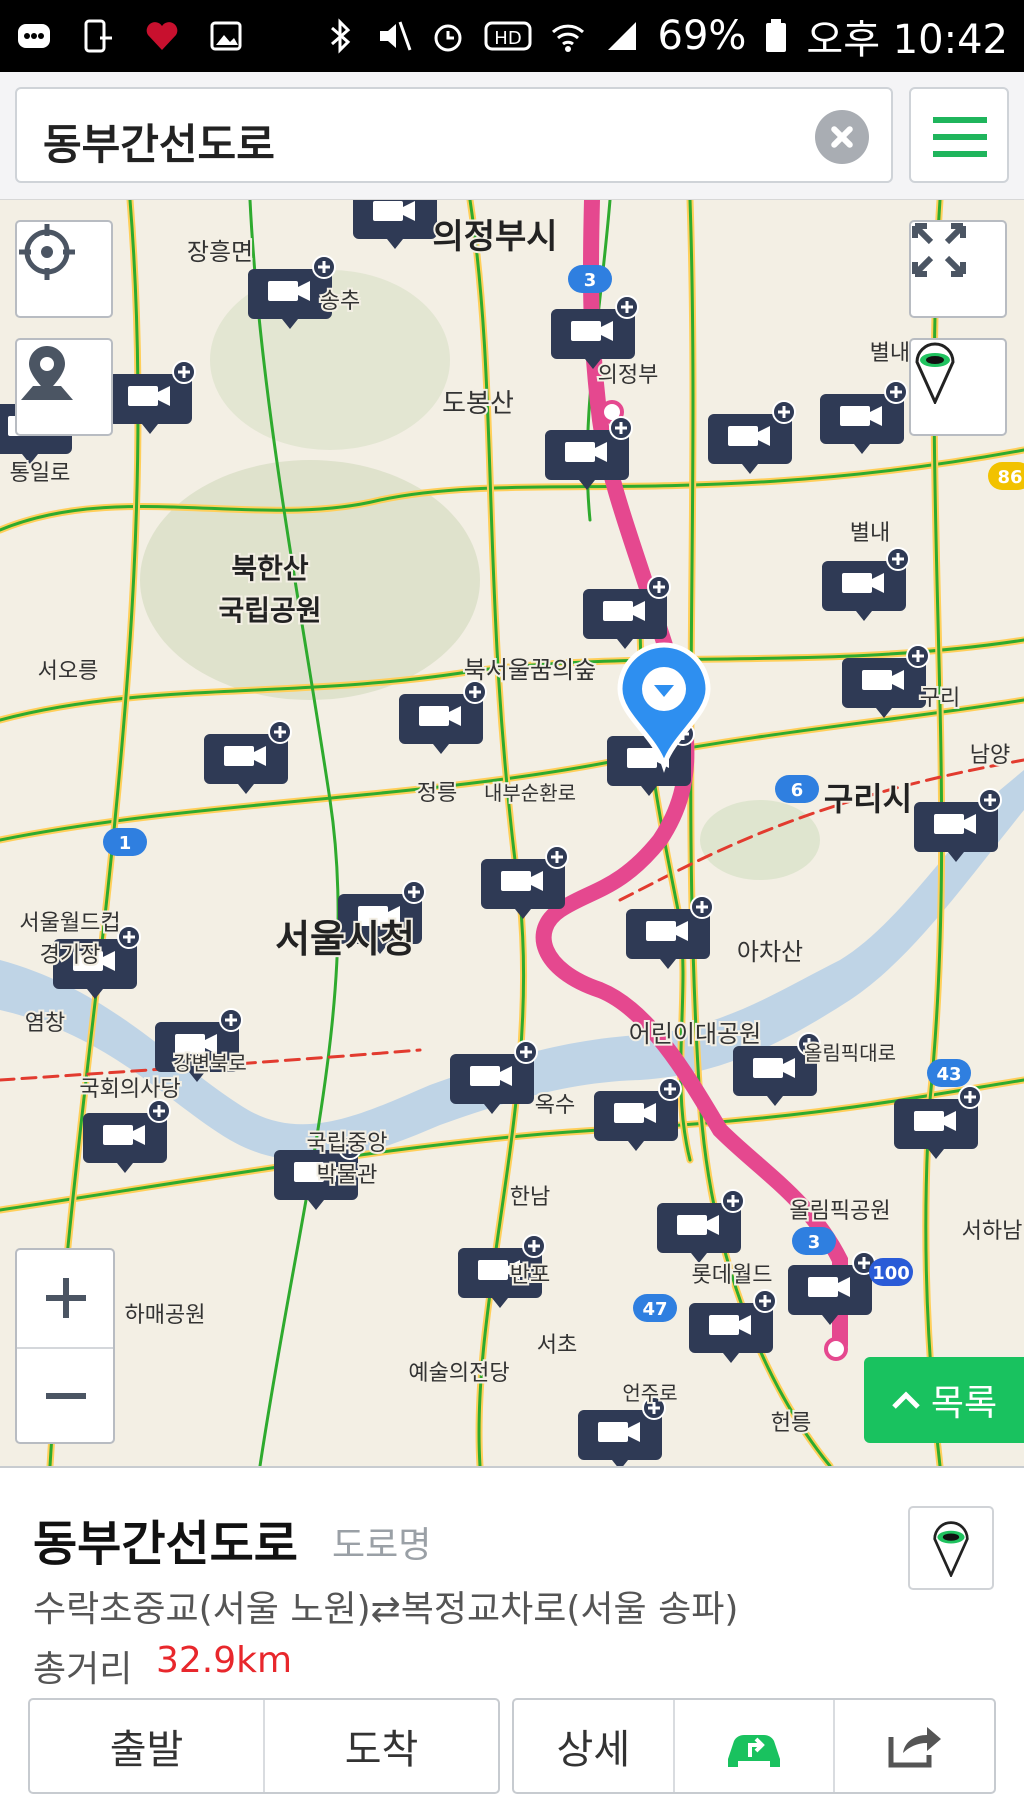 This screenshot has height=1820, width=1024. Describe the element at coordinates (83, 1669) in the screenshot. I see `distance-label: 총거리` at that location.